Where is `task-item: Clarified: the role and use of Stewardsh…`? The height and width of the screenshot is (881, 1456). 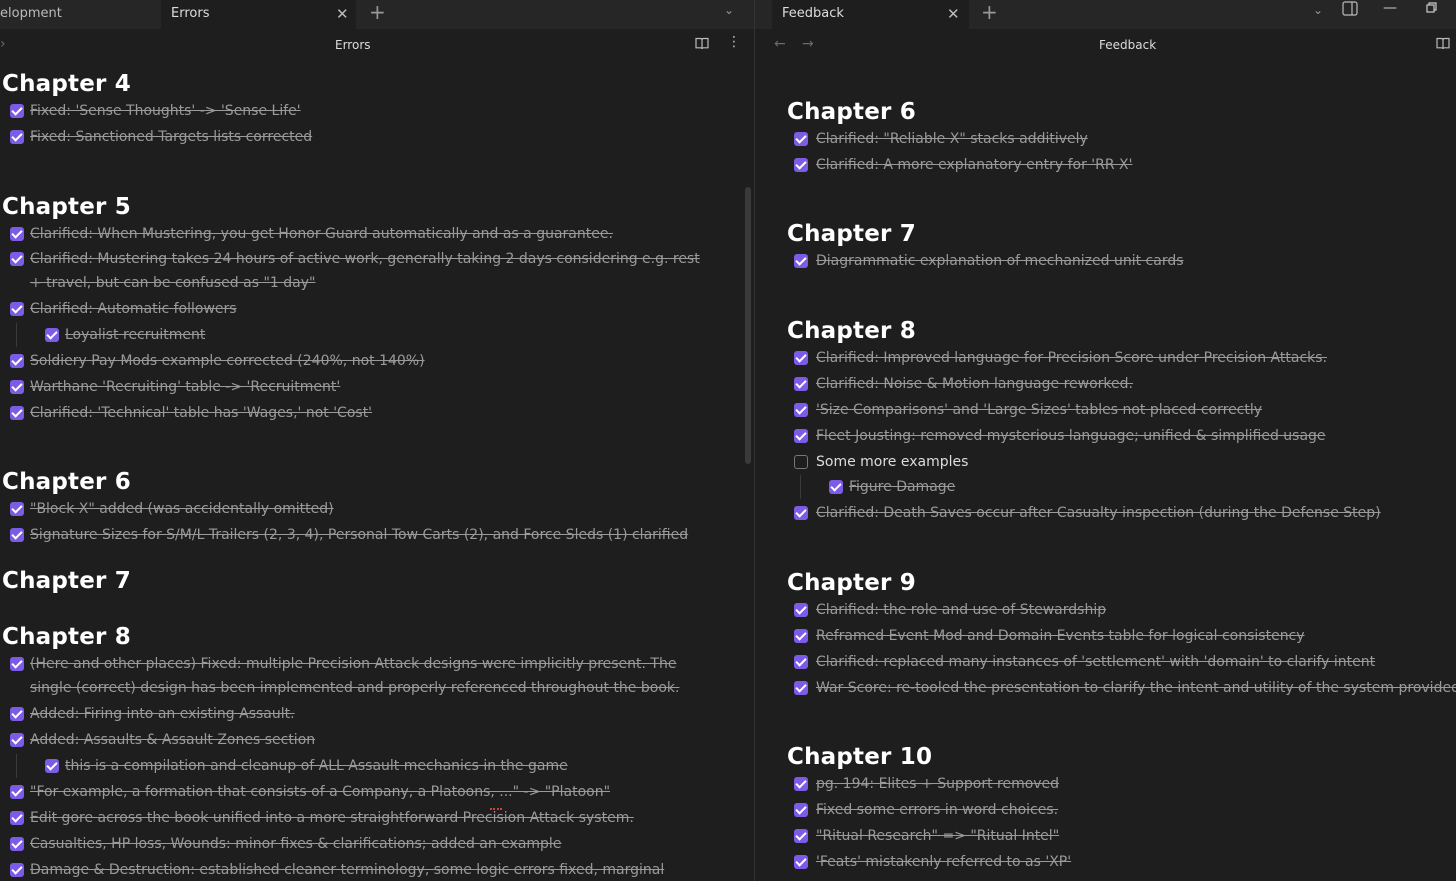 task-item: Clarified: the role and use of Stewardsh… is located at coordinates (1105, 610).